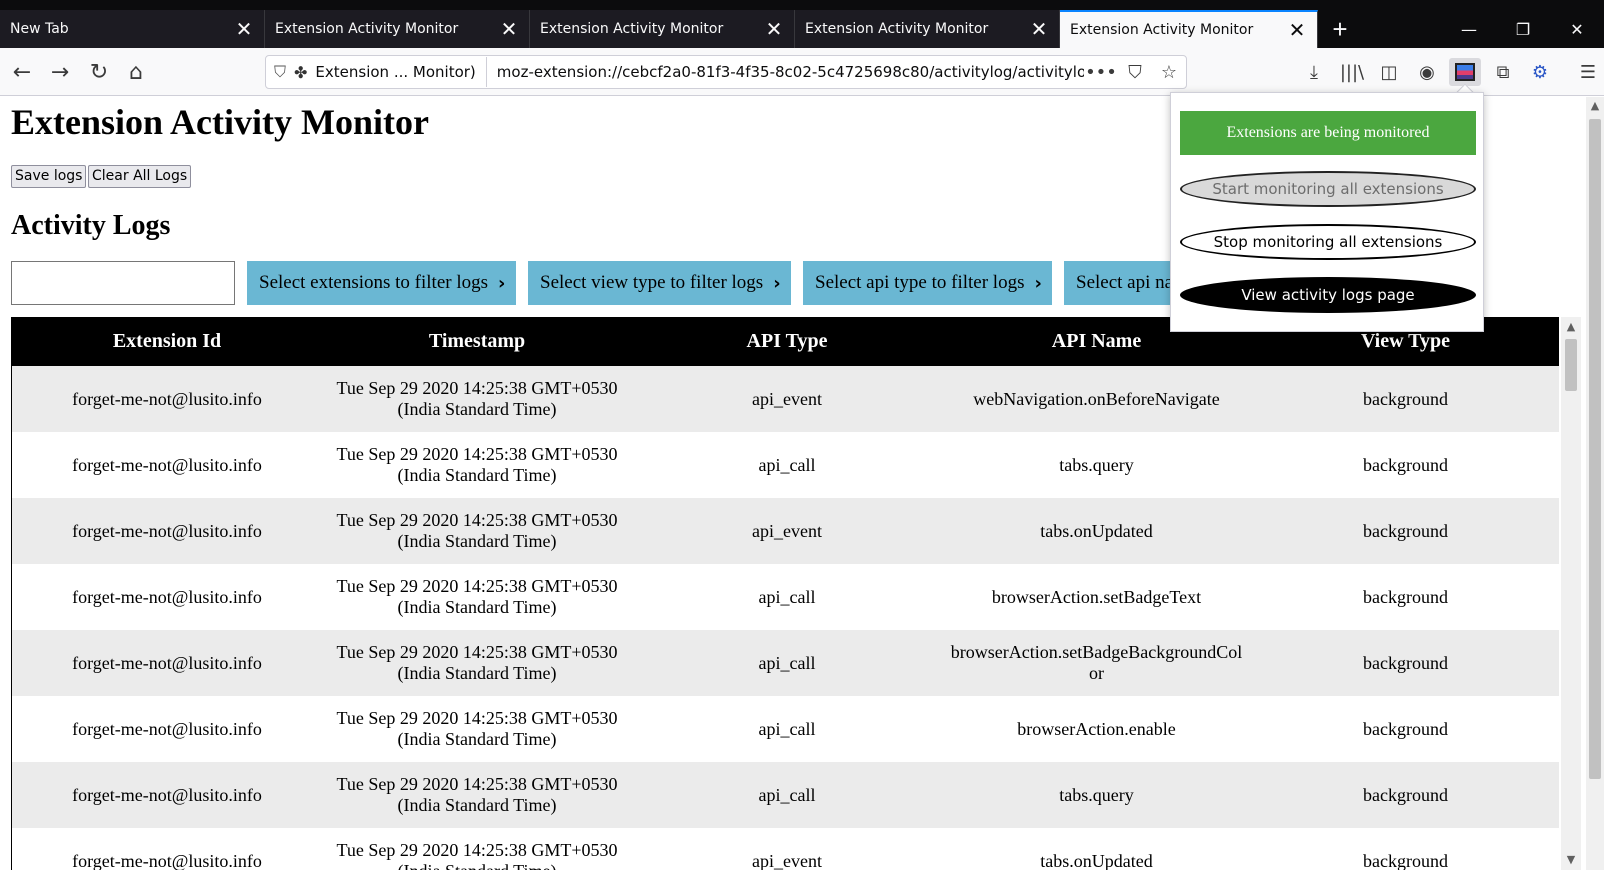 This screenshot has width=1604, height=870. What do you see at coordinates (220, 122) in the screenshot?
I see `page-title: Extension Activity Monitor` at bounding box center [220, 122].